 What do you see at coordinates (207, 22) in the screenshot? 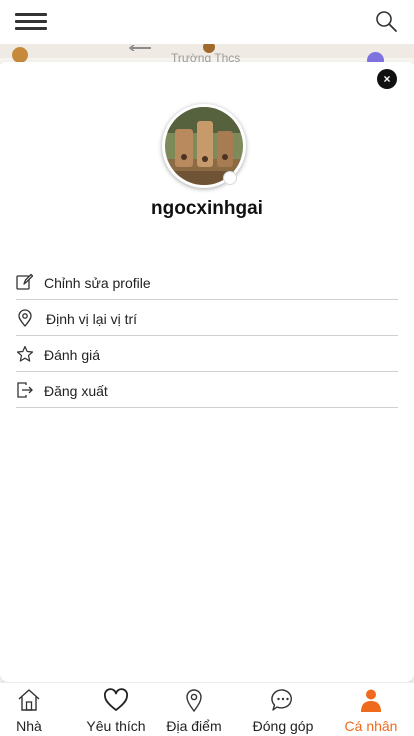
I see `top-bar` at bounding box center [207, 22].